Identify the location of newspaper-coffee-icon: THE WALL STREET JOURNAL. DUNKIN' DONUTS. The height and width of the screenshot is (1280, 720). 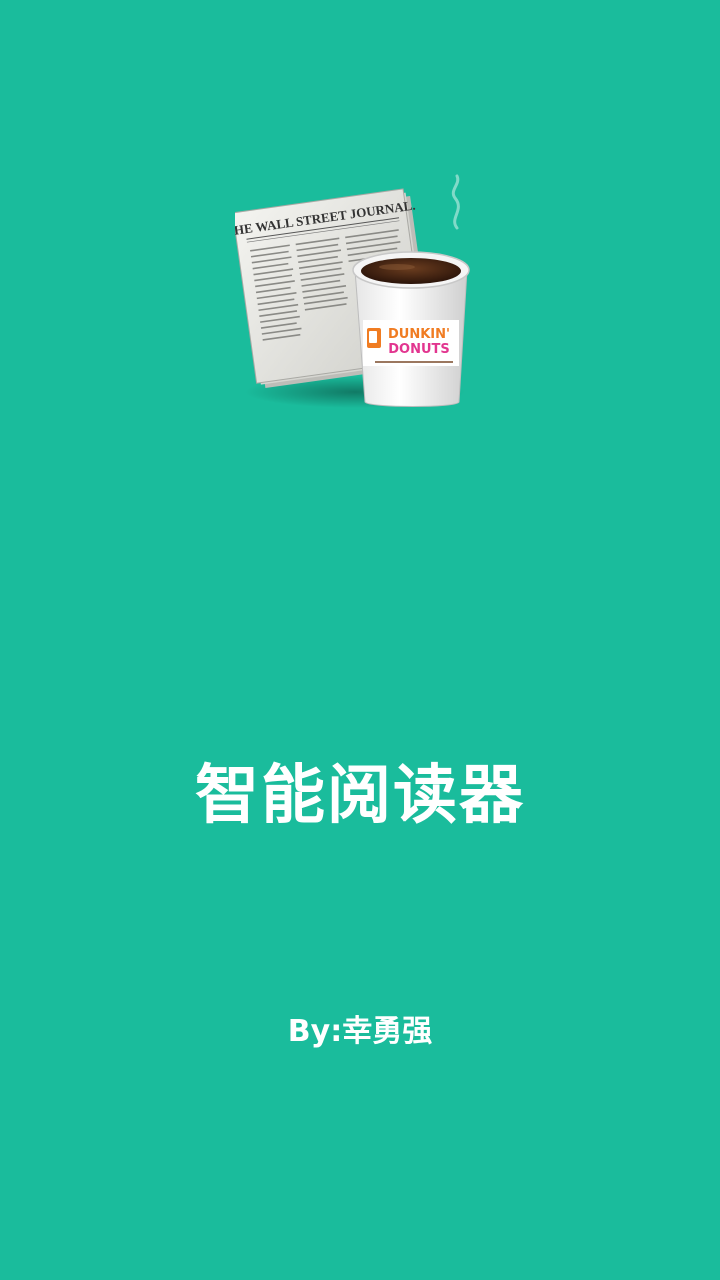
(352, 291).